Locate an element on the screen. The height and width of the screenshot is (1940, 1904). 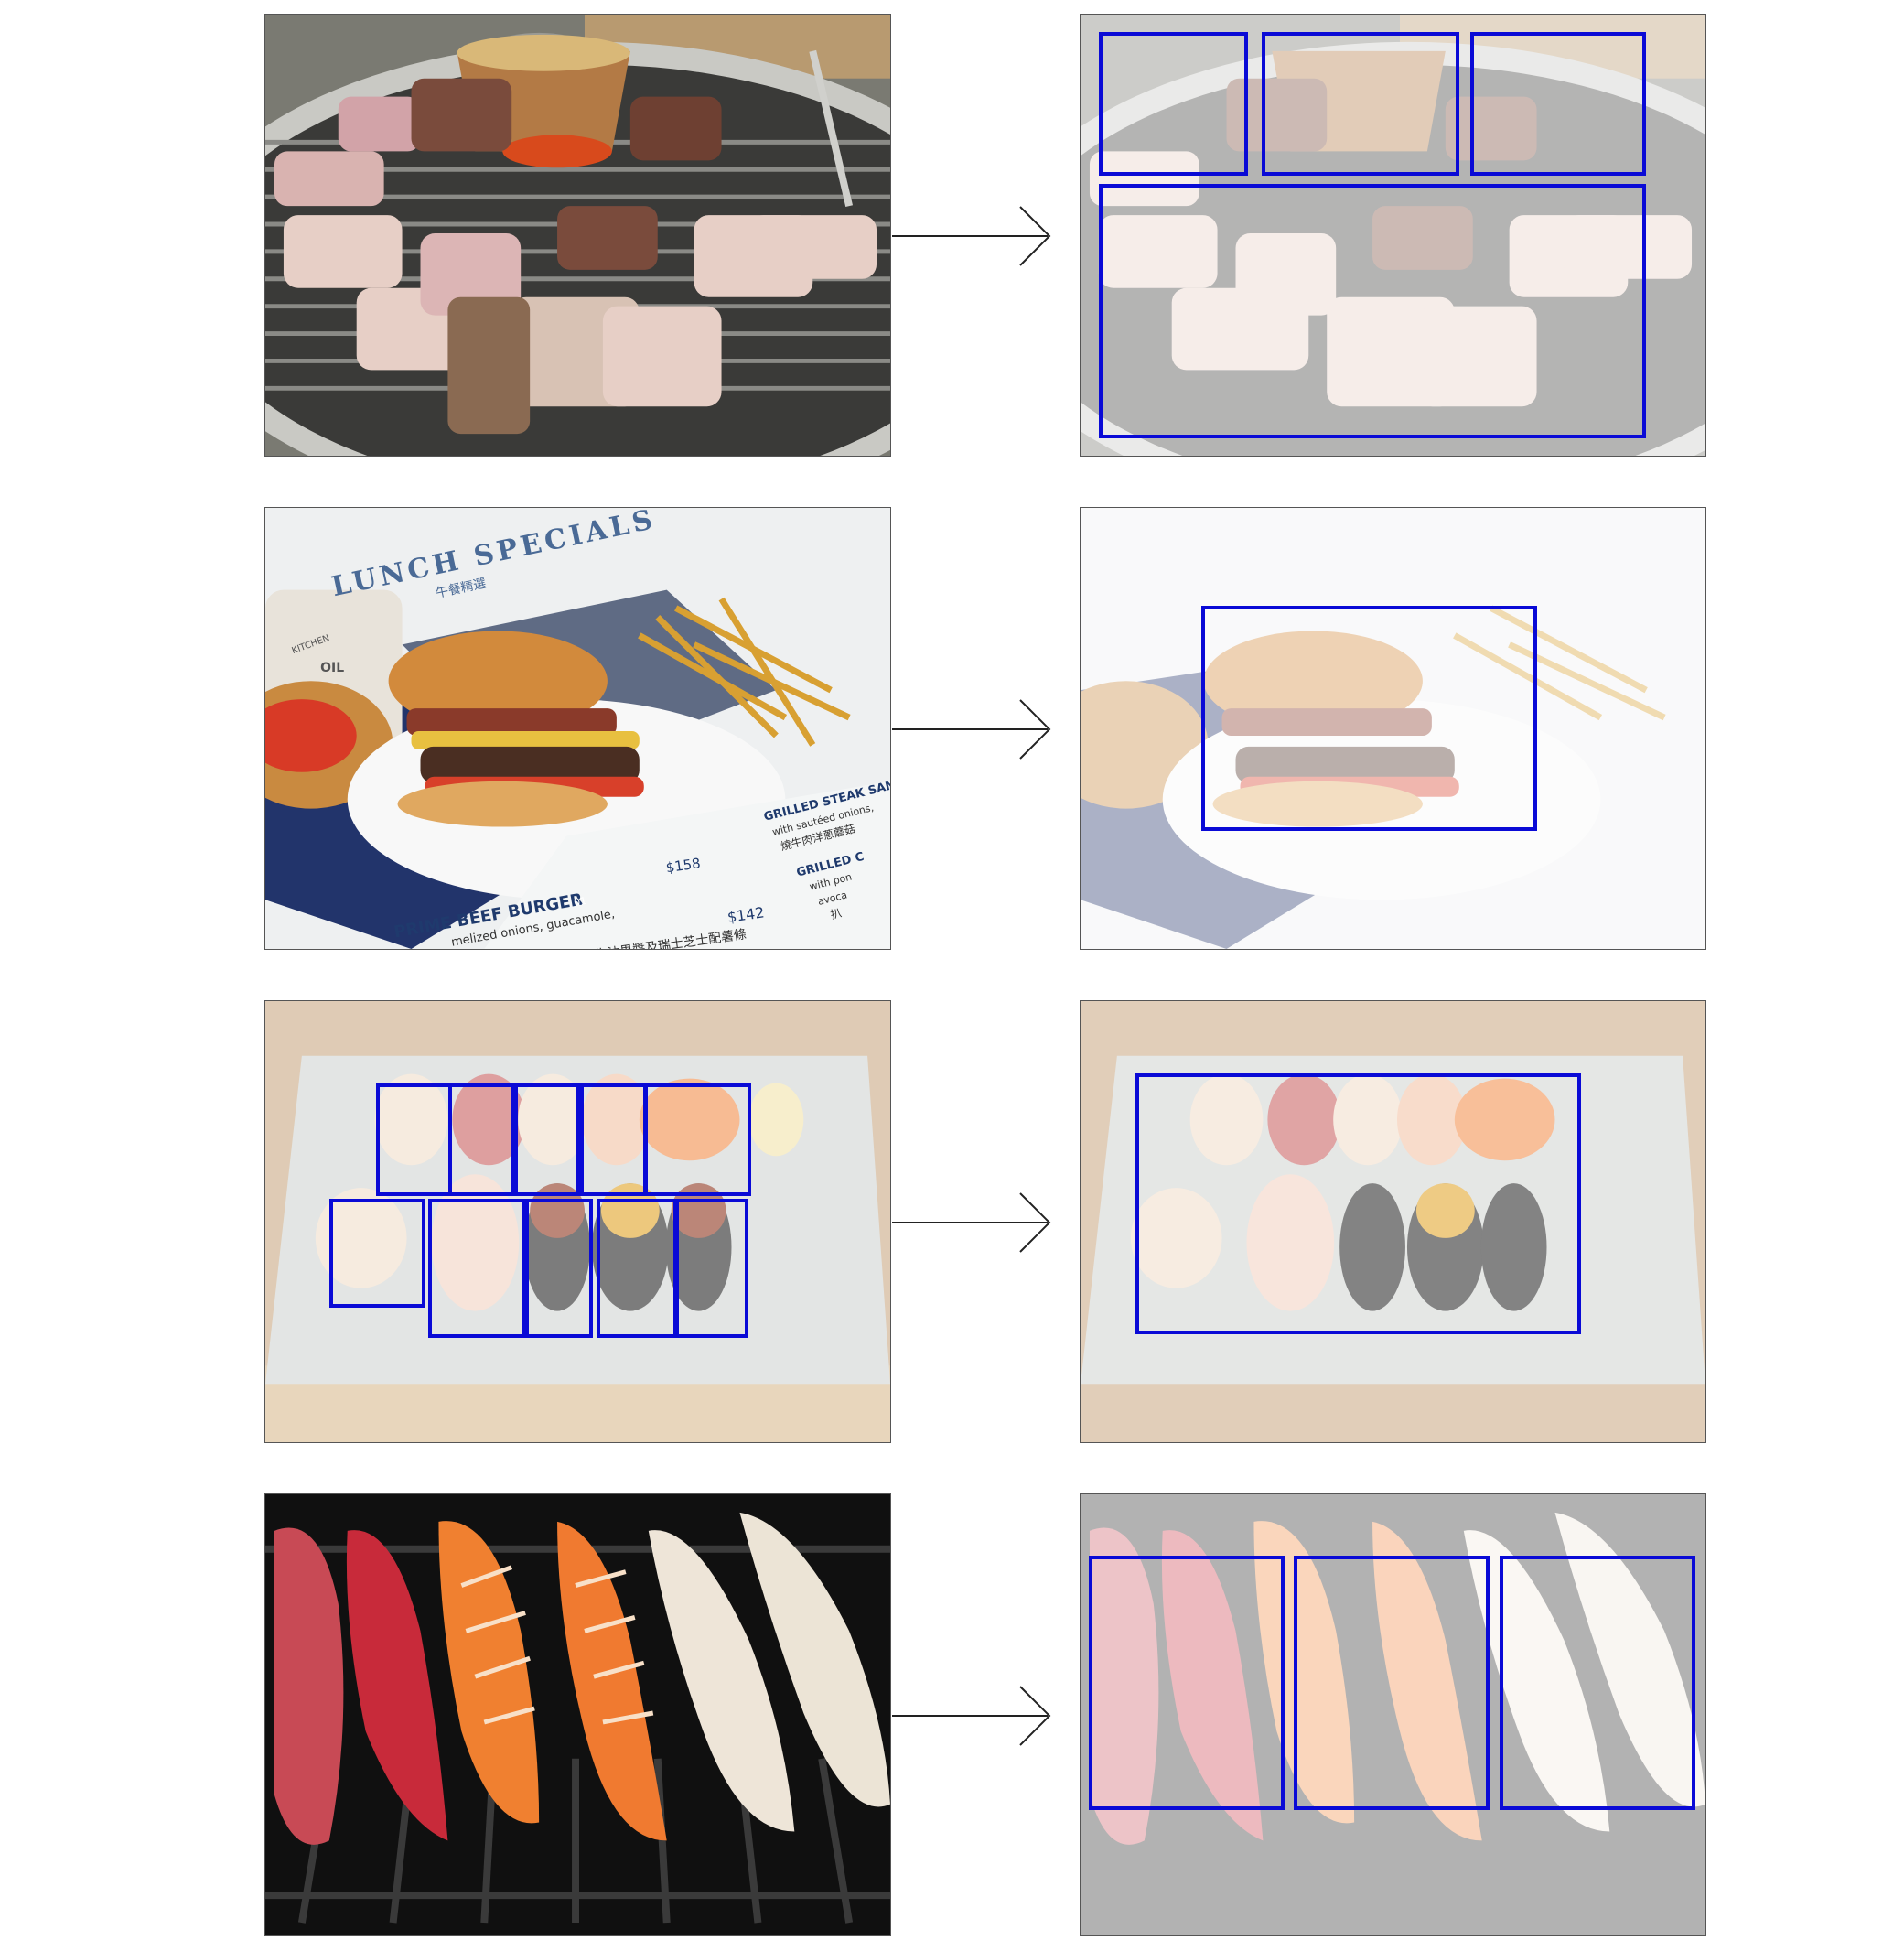
sushi-plate-original-image is located at coordinates (577, 1221).